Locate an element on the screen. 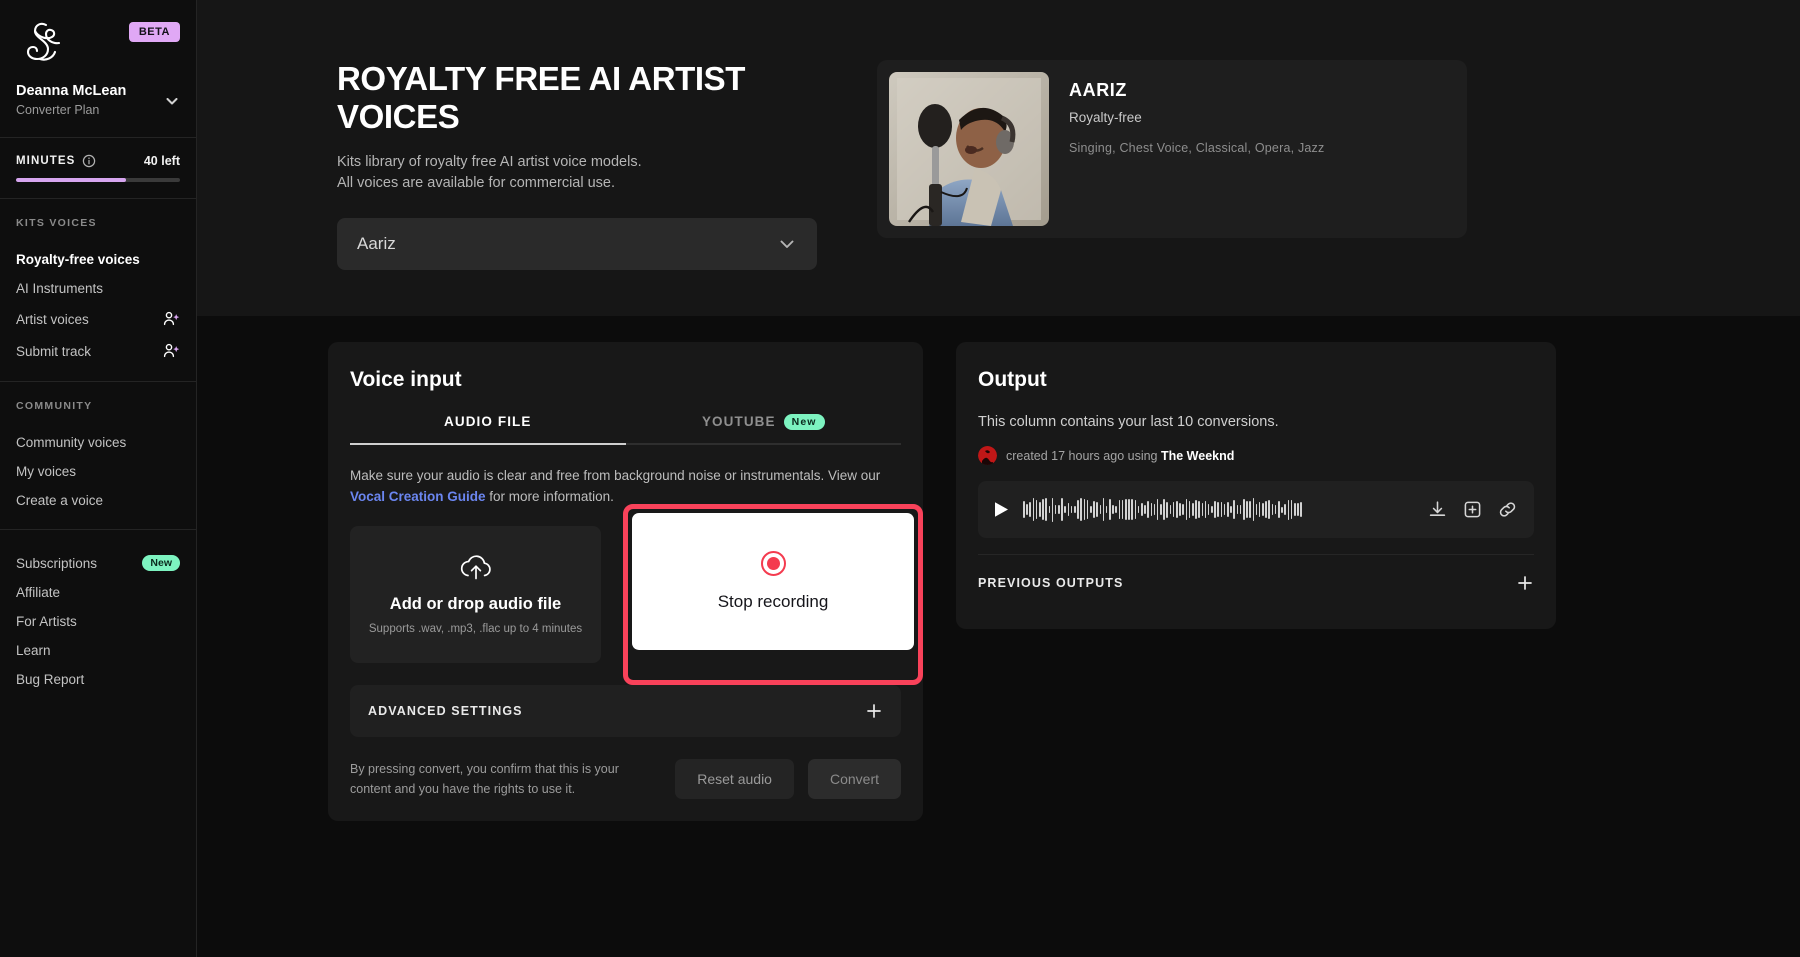  sidebar-item-my-voices: My voices is located at coordinates (98, 471).